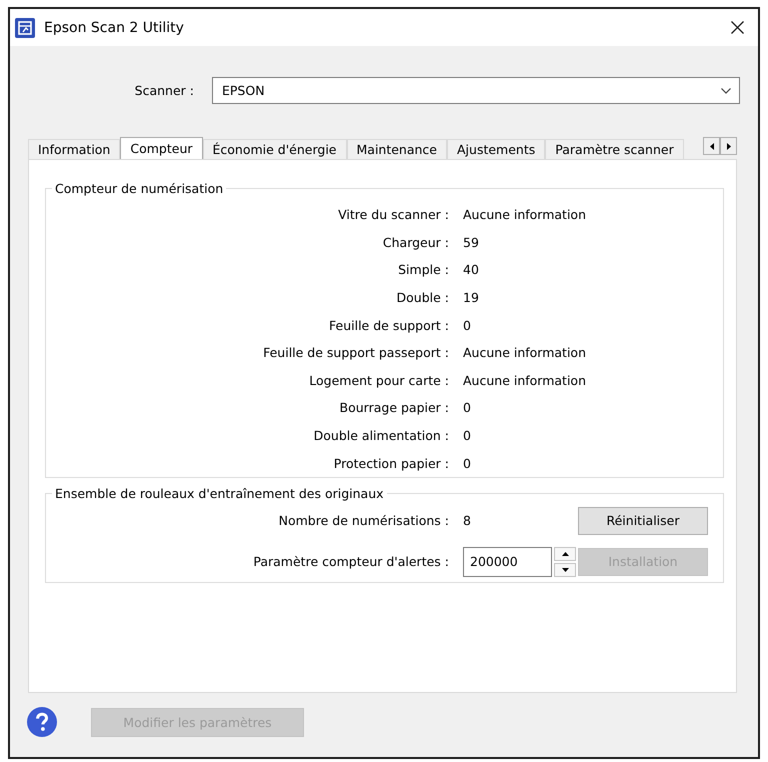  I want to click on field-label: Feuille de support :, so click(389, 325).